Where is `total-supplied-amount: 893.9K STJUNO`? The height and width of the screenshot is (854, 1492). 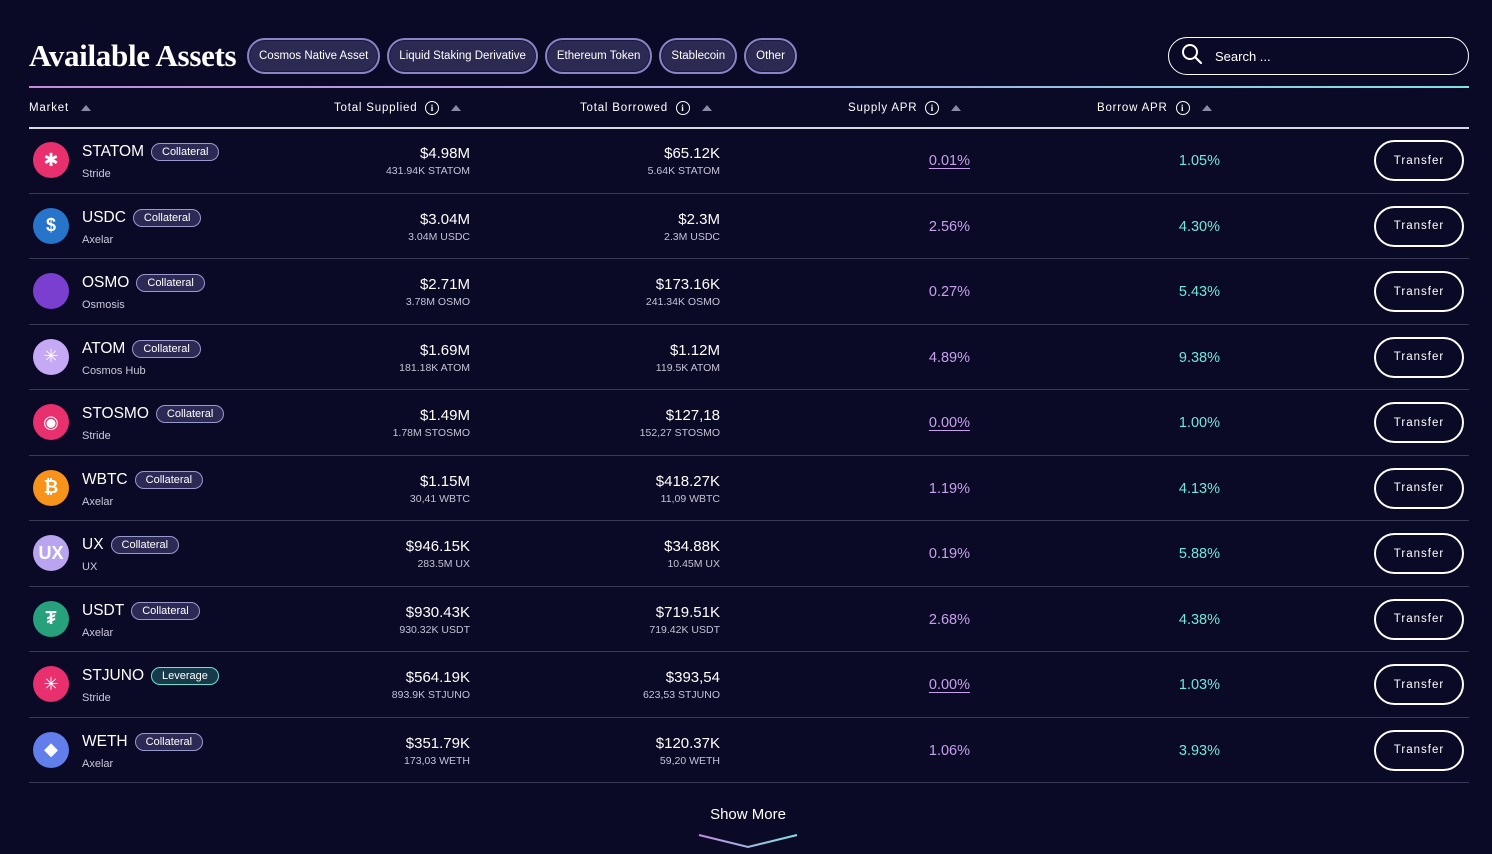 total-supplied-amount: 893.9K STJUNO is located at coordinates (430, 695).